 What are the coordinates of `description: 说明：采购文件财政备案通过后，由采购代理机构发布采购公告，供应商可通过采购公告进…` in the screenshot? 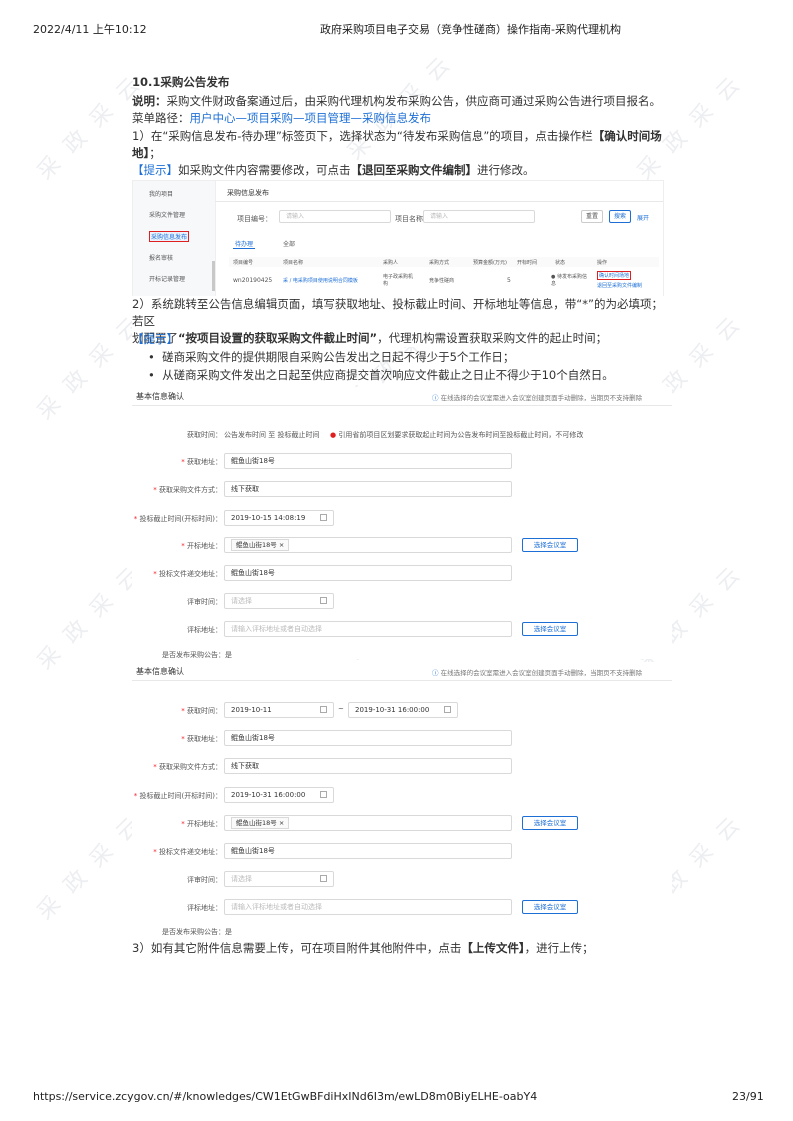 It's located at (396, 101).